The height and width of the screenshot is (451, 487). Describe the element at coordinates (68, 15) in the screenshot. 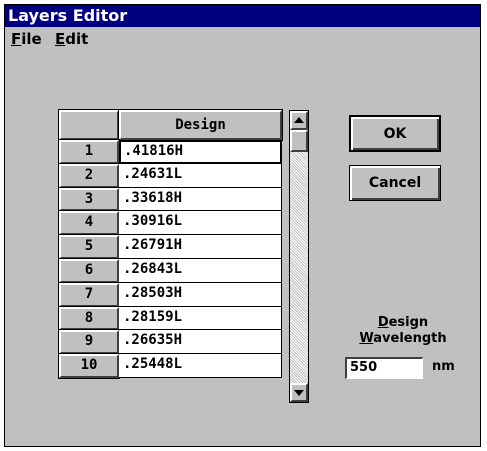

I see `window-title: Layers Editor` at that location.